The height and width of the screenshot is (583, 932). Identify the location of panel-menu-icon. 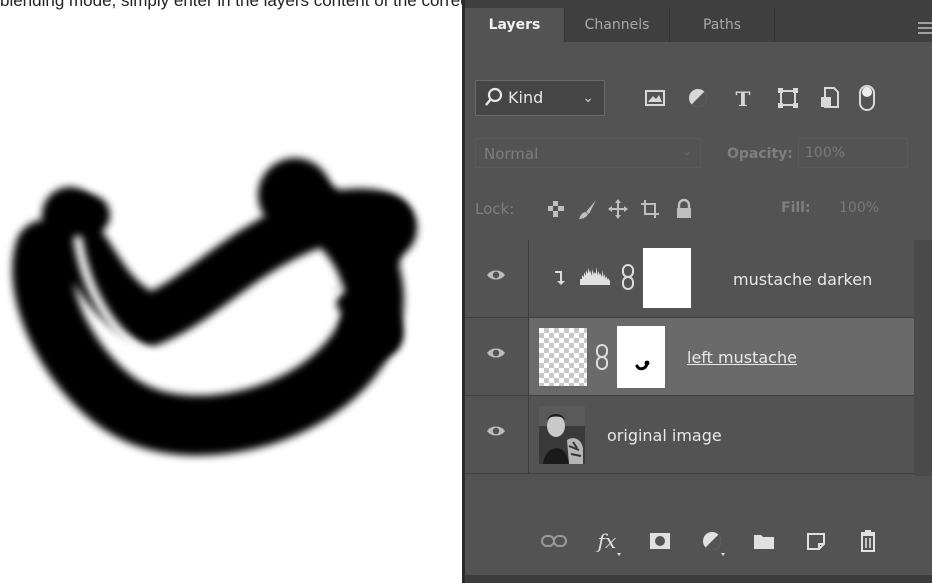
(925, 28).